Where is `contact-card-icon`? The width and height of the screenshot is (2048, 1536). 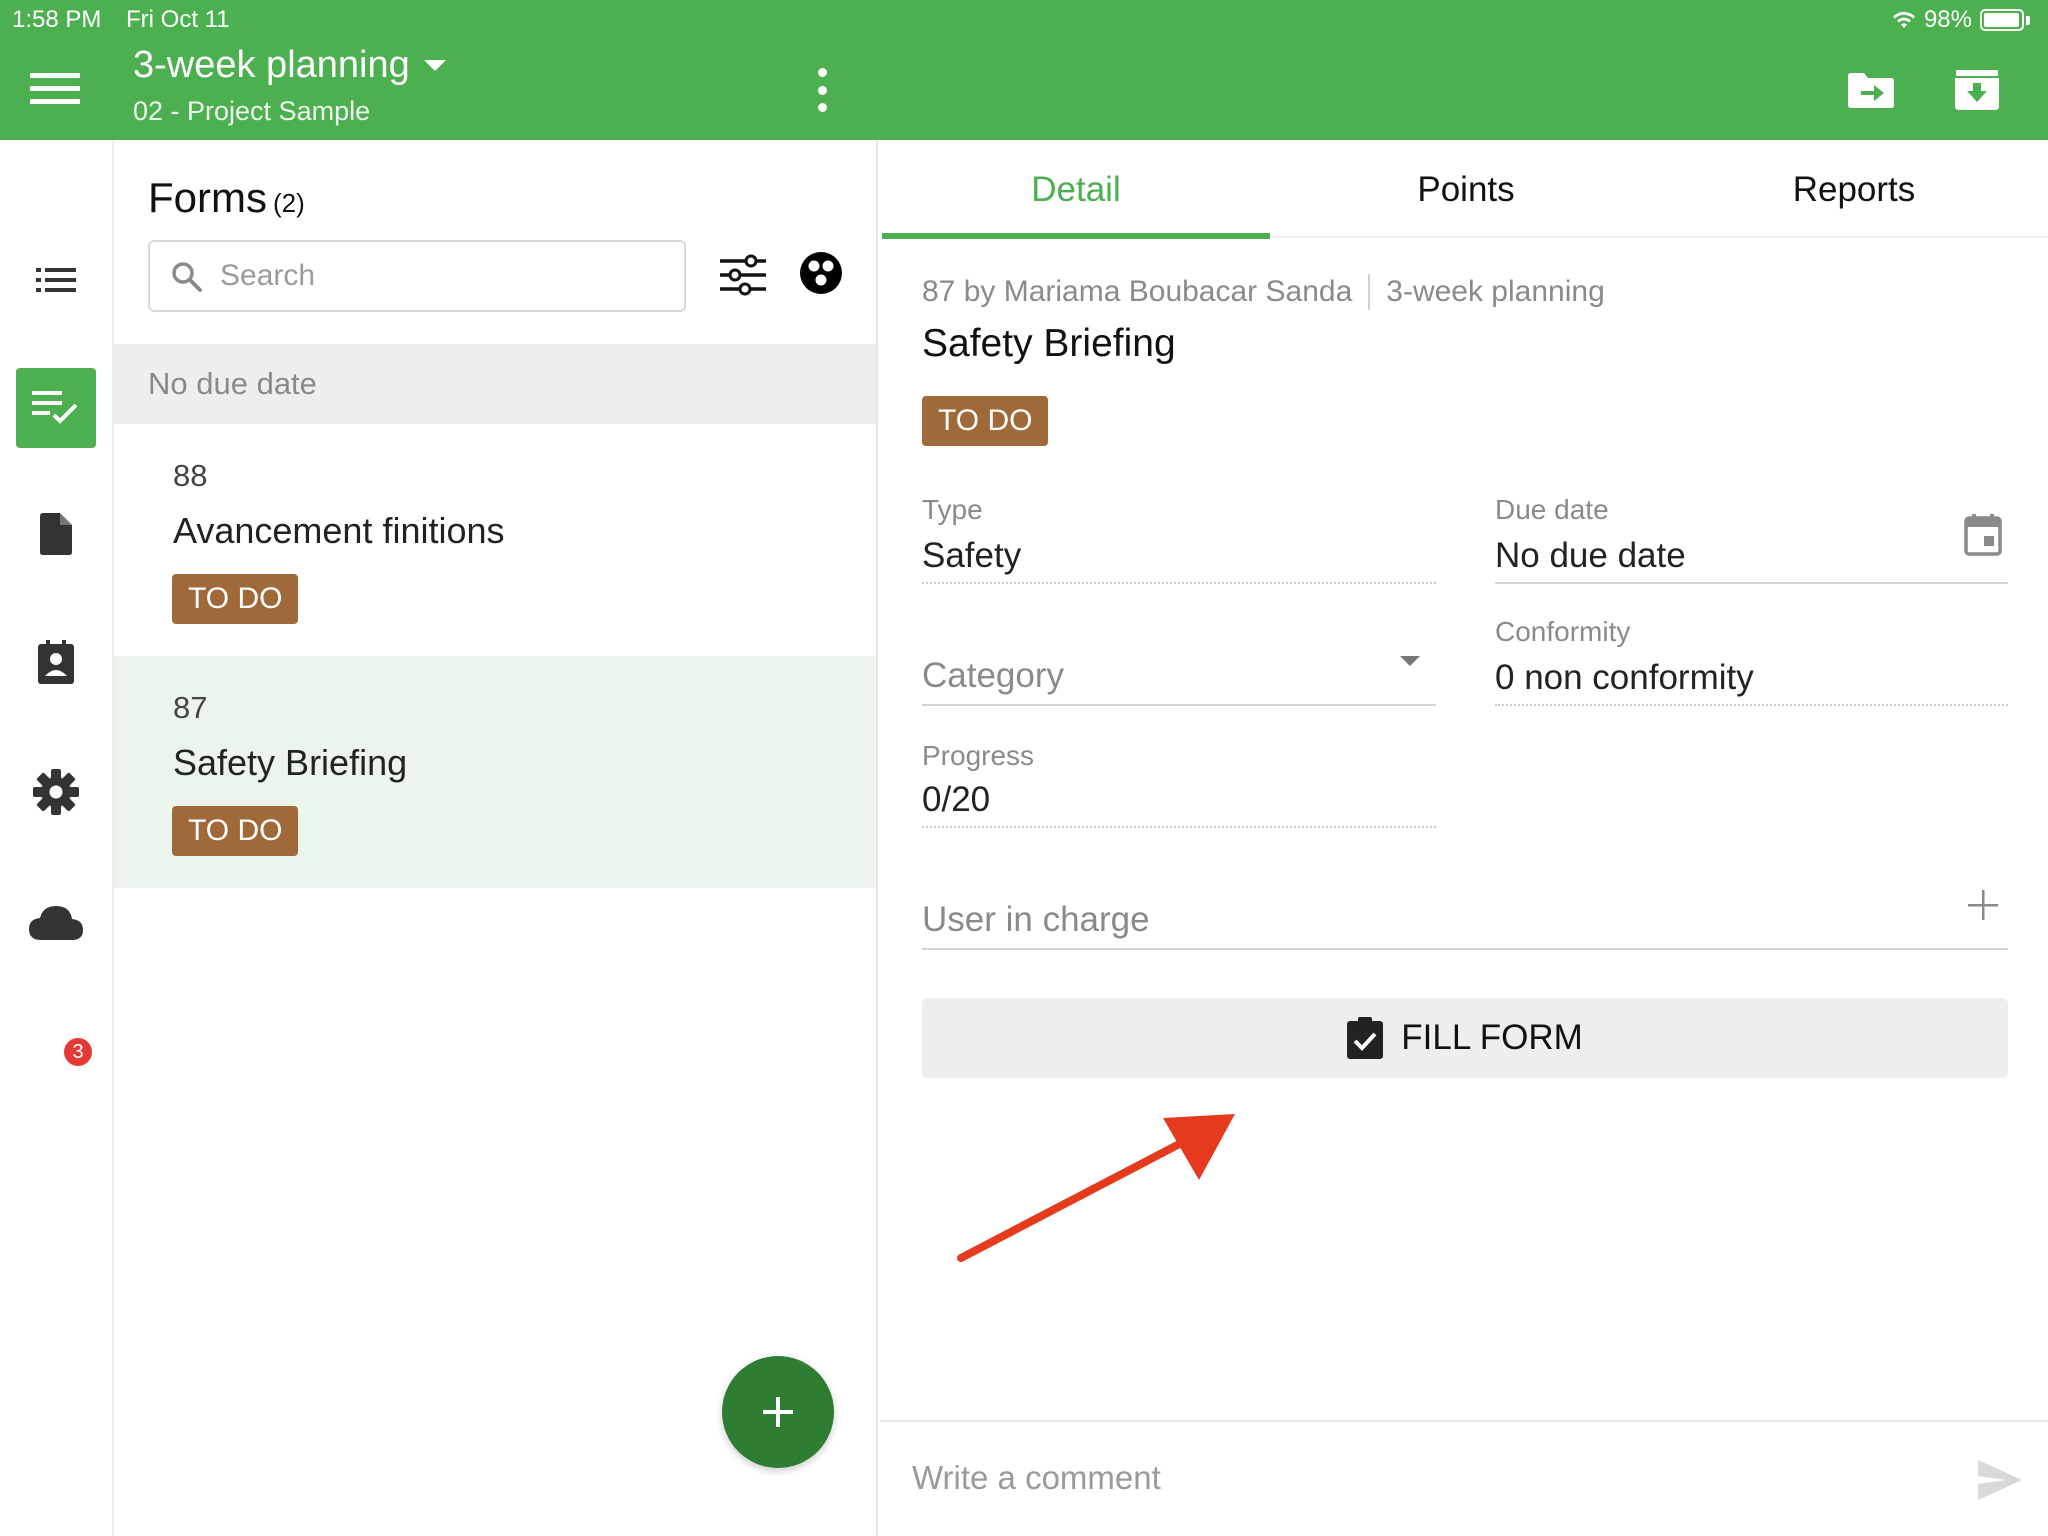
contact-card-icon is located at coordinates (56, 662).